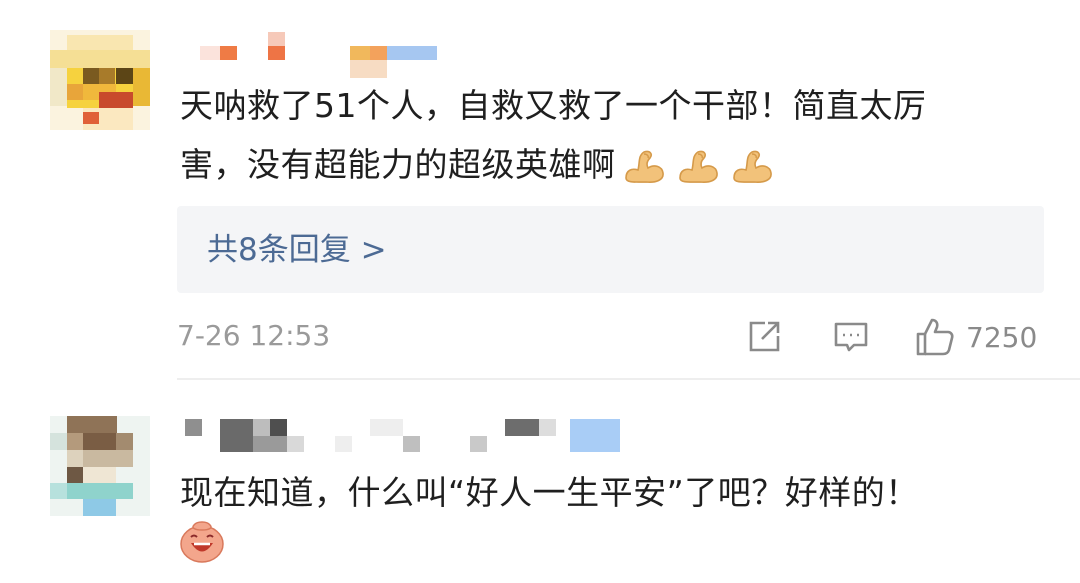 Image resolution: width=1080 pixels, height=583 pixels. I want to click on comment-timestamp: 7-26 12:53, so click(254, 335).